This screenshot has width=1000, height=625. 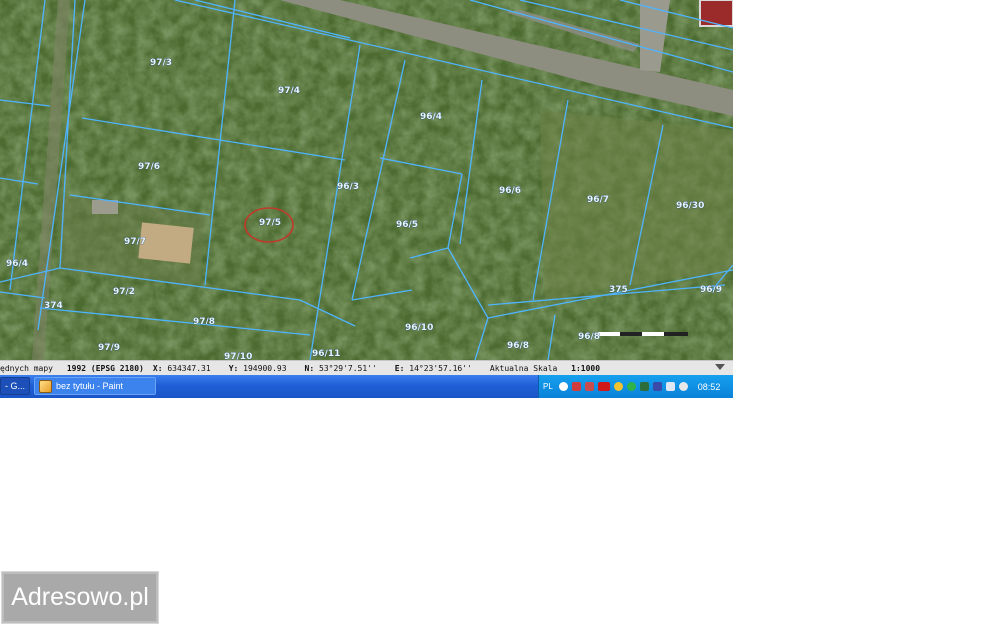 I want to click on watermark-badge: Adresowo.pl, so click(x=80, y=597).